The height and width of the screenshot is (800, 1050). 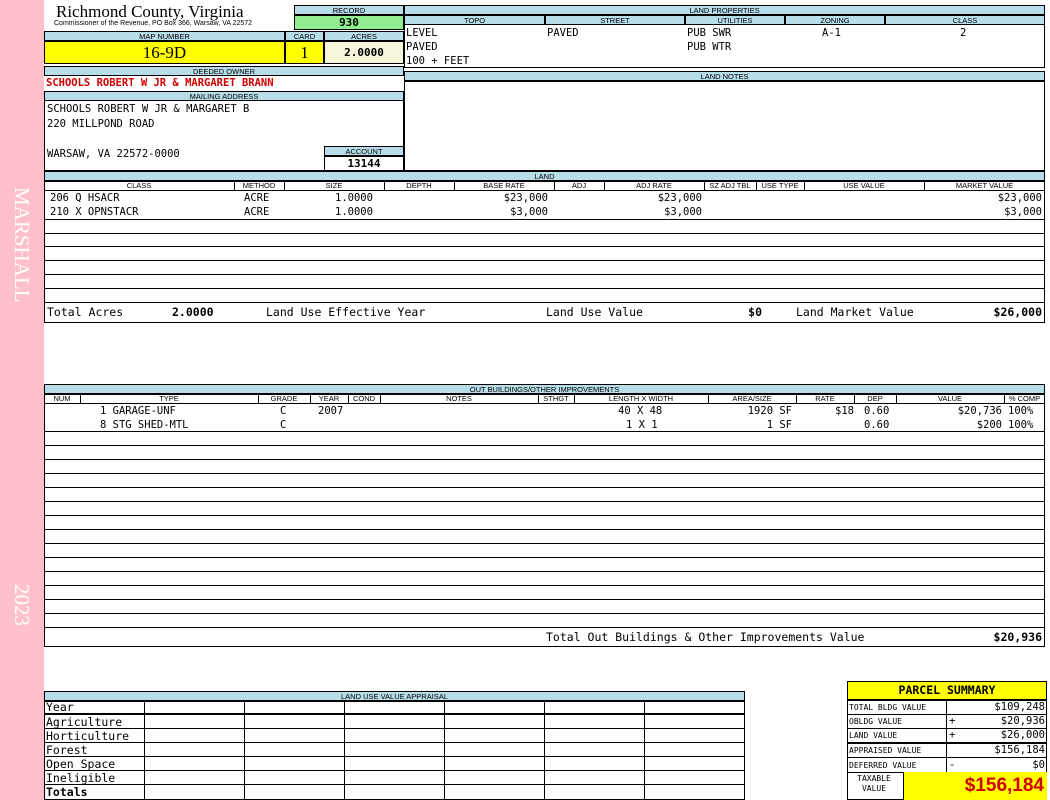 I want to click on ob-row2-grade: C, so click(x=283, y=425).